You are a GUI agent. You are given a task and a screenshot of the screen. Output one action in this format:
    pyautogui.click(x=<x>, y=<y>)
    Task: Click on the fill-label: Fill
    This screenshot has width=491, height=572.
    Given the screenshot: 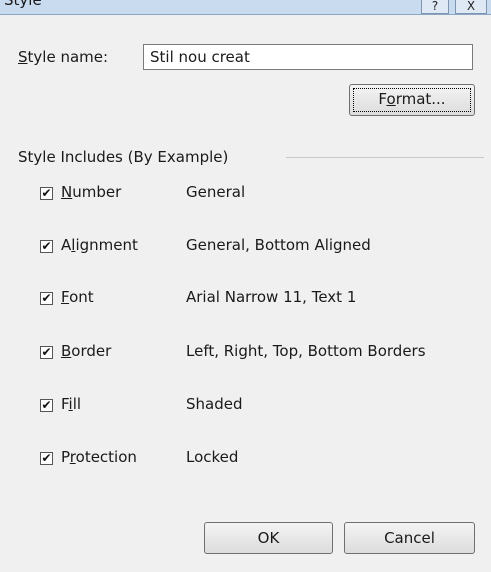 What is the action you would take?
    pyautogui.click(x=71, y=404)
    